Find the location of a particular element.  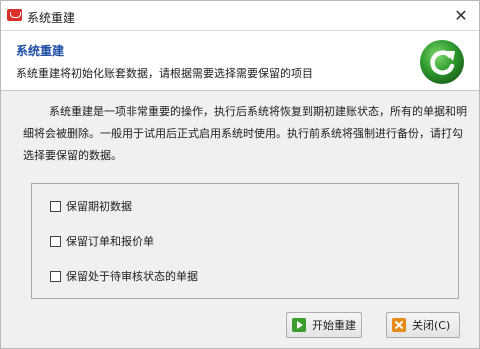

checkbox-keep-orders-quotes is located at coordinates (55, 241).